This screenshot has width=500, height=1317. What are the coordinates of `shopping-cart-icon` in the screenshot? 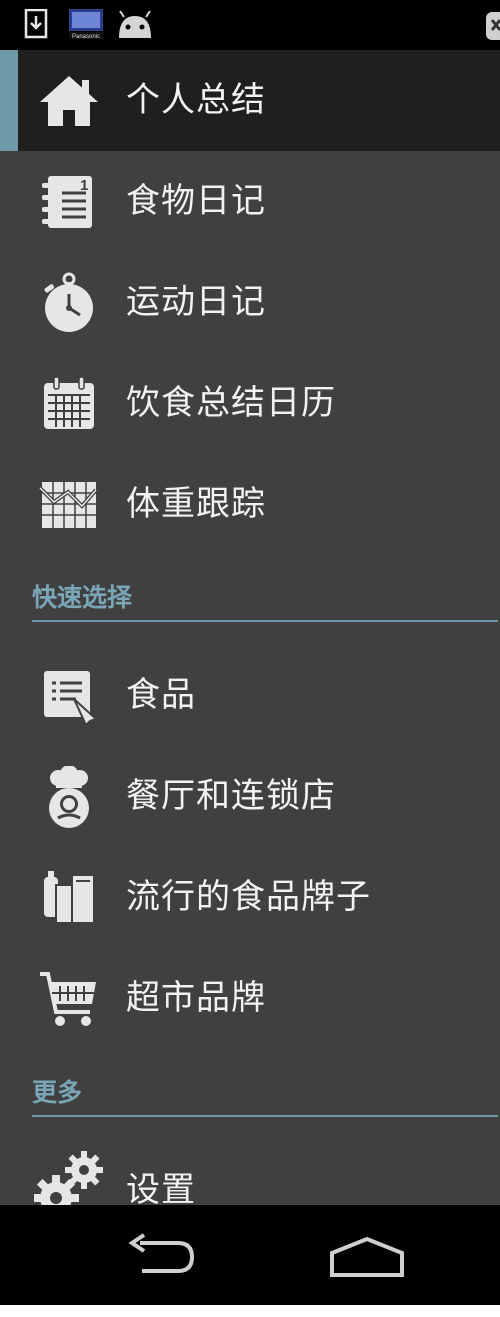 It's located at (69, 999).